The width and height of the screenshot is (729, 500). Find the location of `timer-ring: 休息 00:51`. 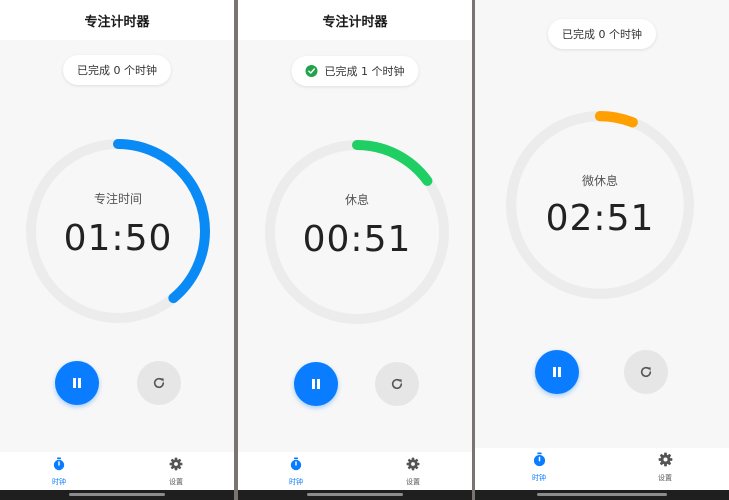

timer-ring: 休息 00:51 is located at coordinates (357, 232).